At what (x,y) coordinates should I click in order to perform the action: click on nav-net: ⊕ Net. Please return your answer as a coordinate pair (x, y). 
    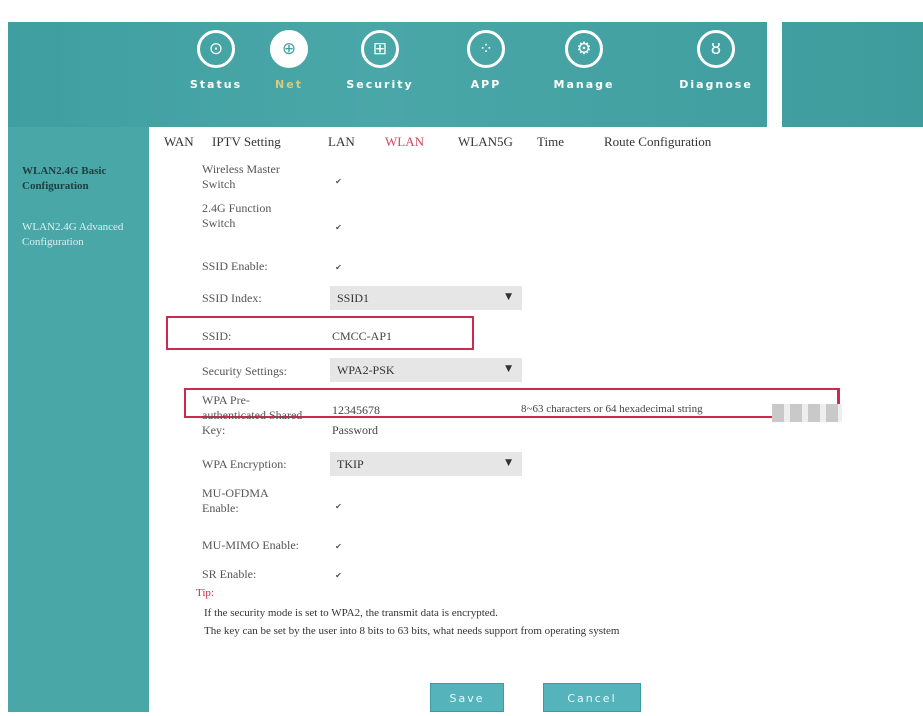
    Looking at the image, I should click on (289, 60).